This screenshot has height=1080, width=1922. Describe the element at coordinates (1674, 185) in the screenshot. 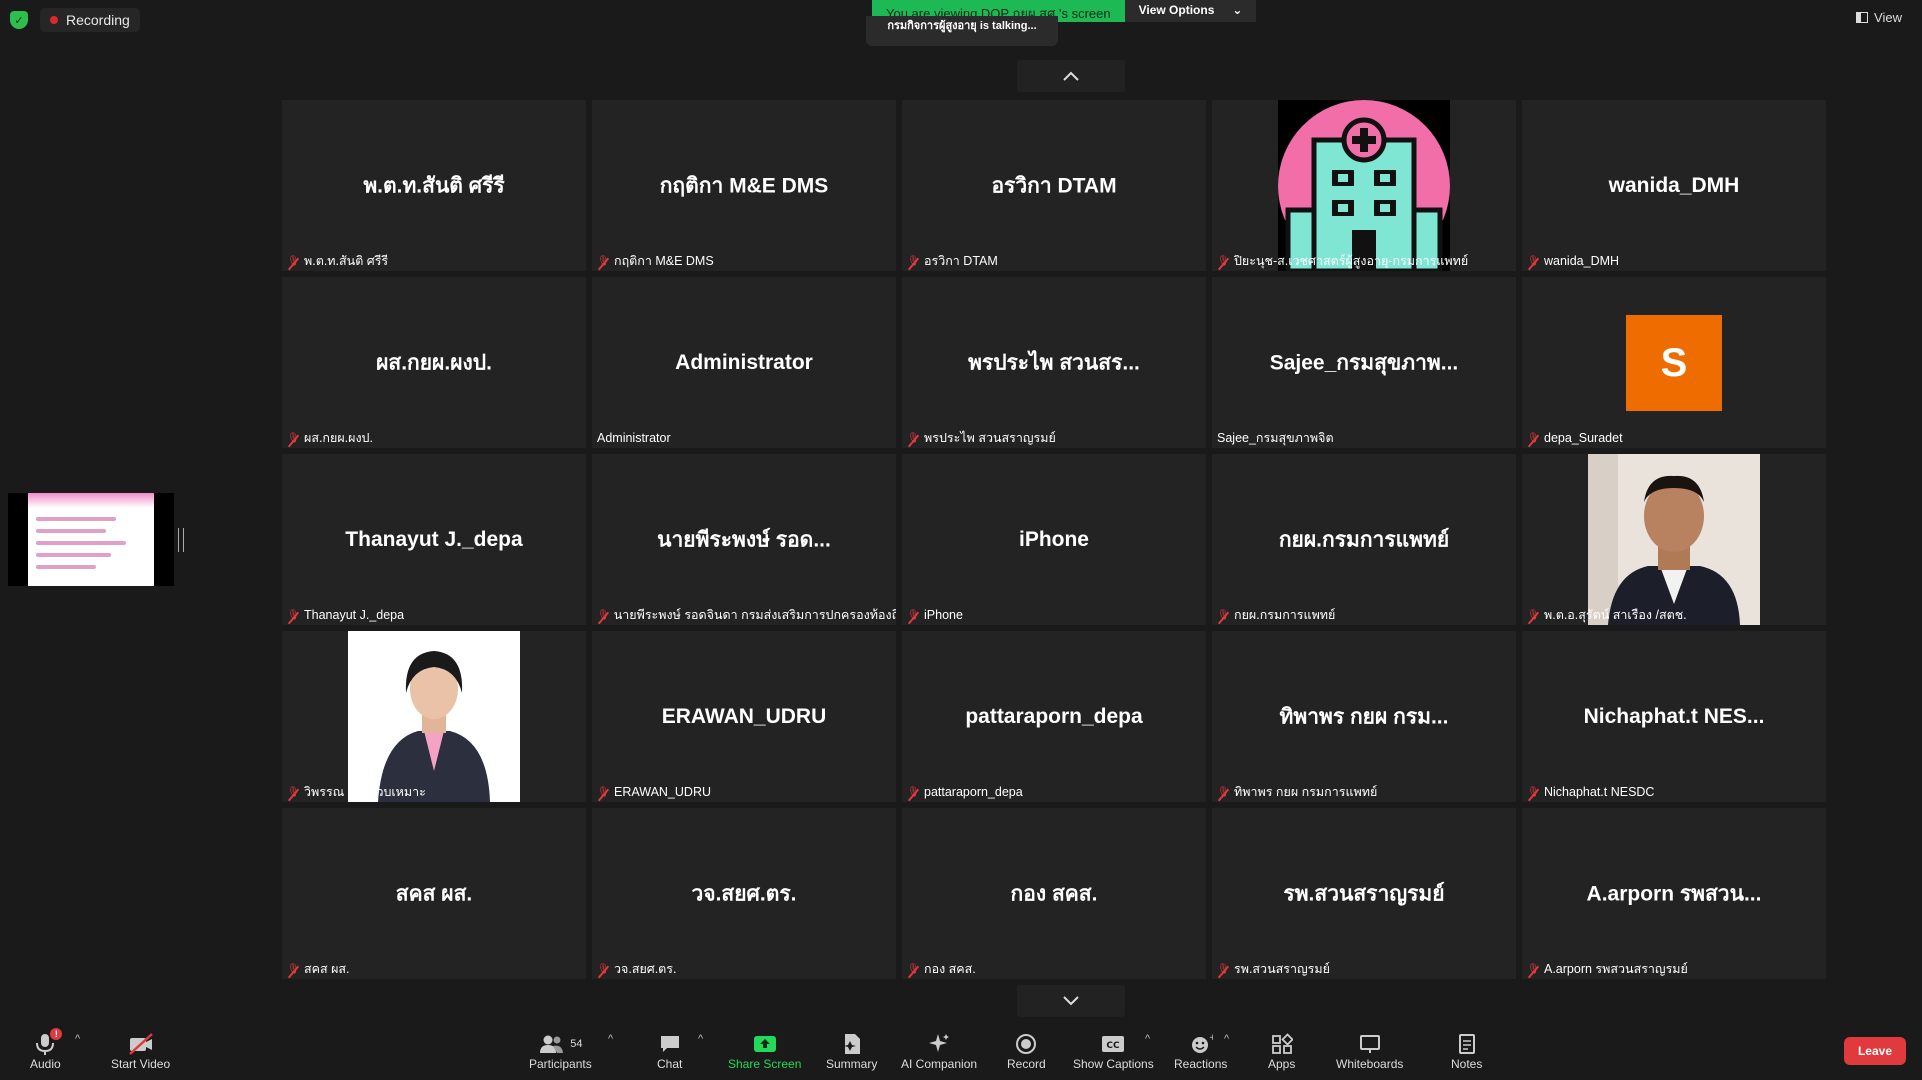

I see `participant-tile: wanida_DMH 🎙 wanida_DMH` at that location.